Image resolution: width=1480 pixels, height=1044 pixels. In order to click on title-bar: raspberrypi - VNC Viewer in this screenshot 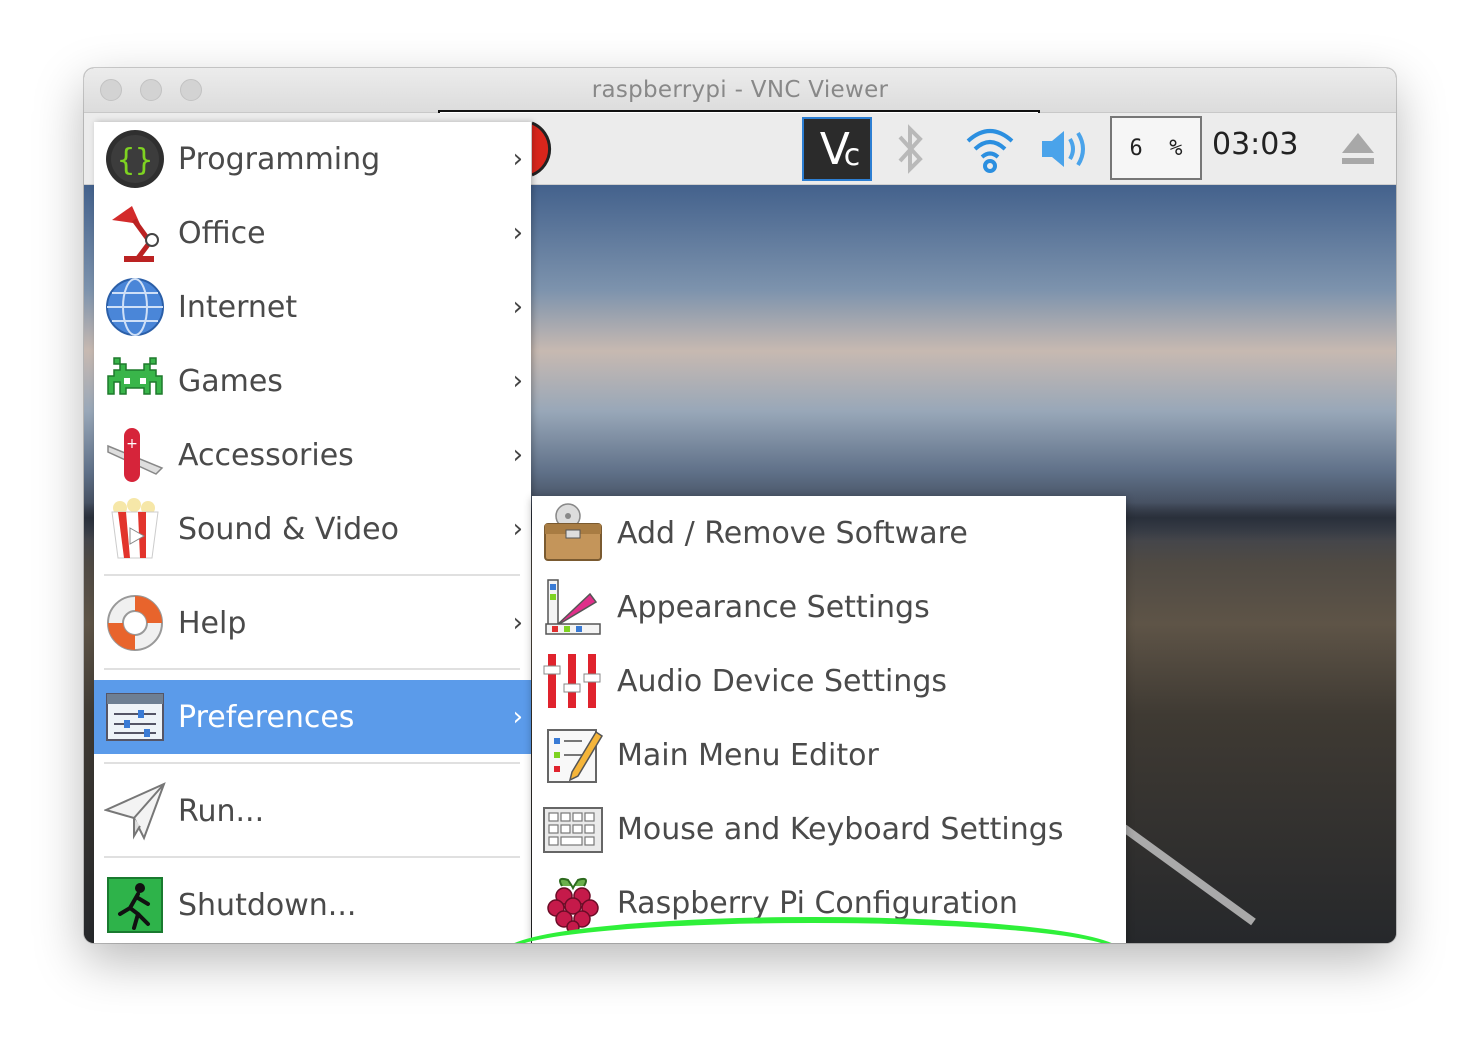, I will do `click(740, 90)`.